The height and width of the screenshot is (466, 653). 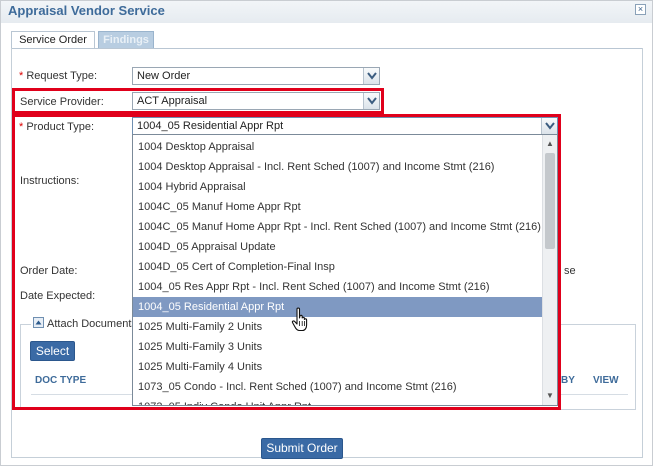 I want to click on product-type-label-text: Product Type:, so click(x=60, y=127).